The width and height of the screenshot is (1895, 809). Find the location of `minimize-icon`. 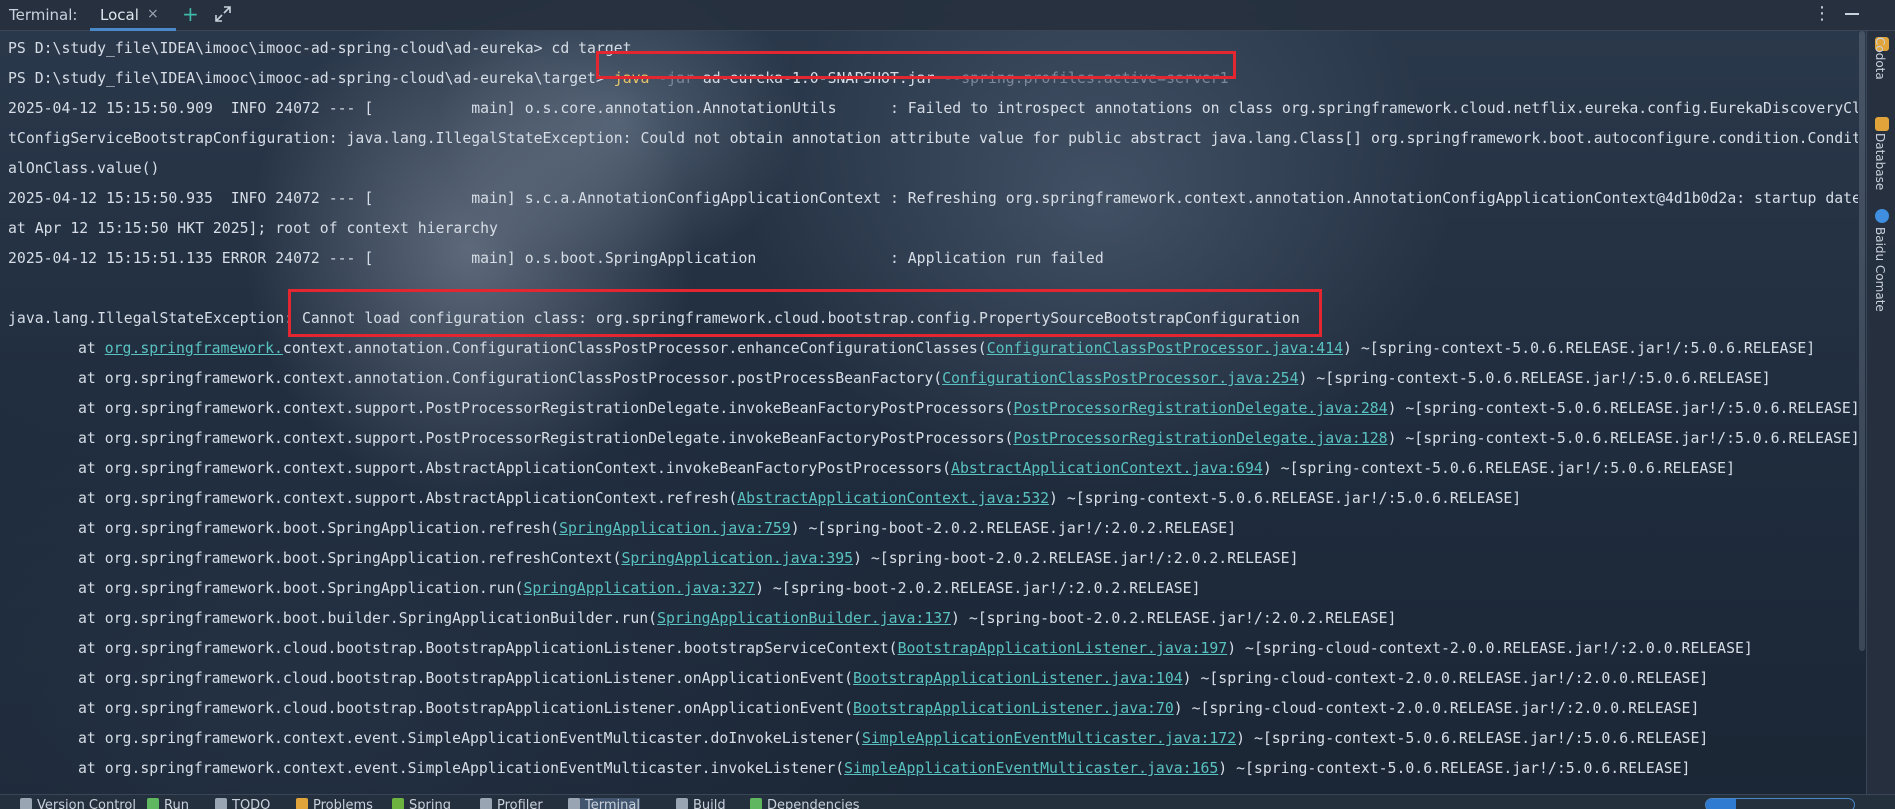

minimize-icon is located at coordinates (1852, 14).